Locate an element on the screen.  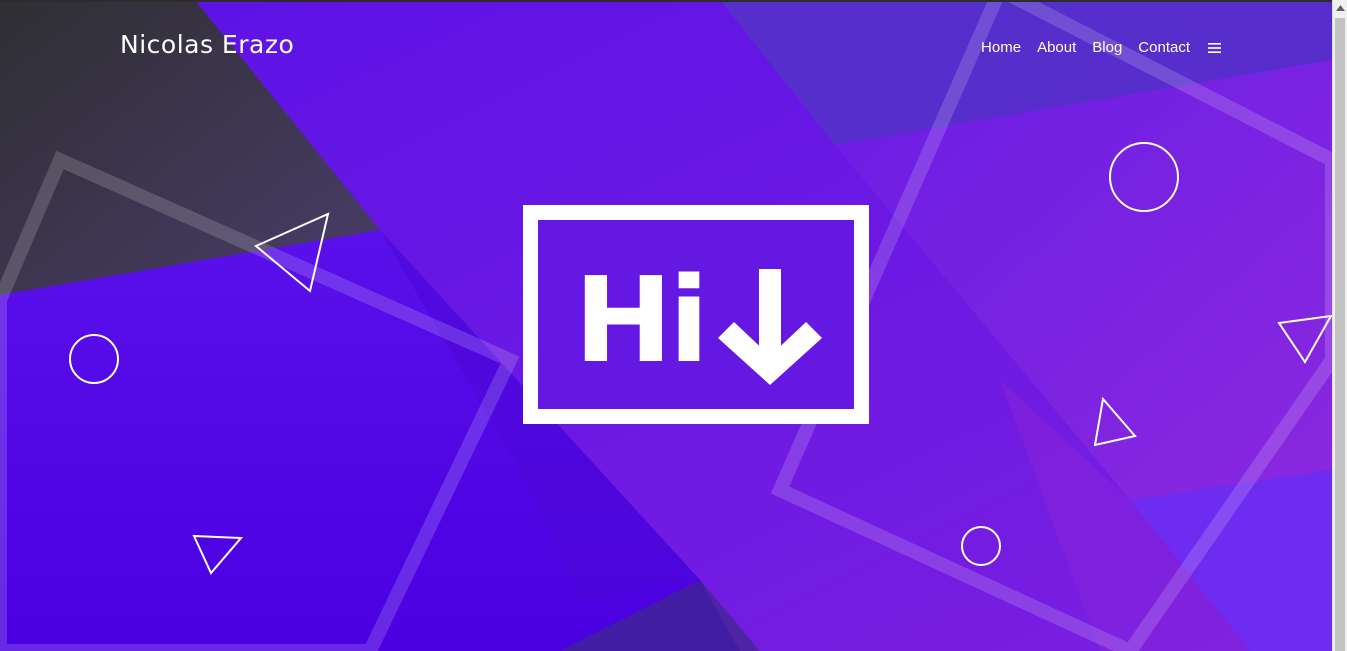
arrow-down-icon is located at coordinates (770, 327).